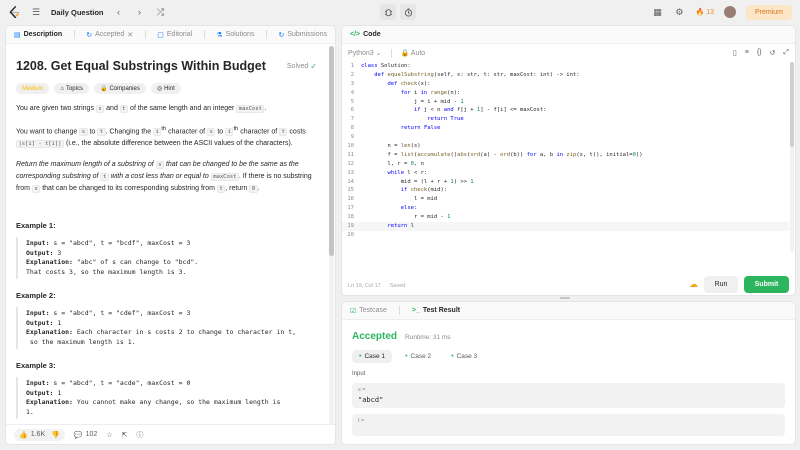 The width and height of the screenshot is (800, 450). What do you see at coordinates (85, 435) in the screenshot?
I see `comments-button: 💬 102` at bounding box center [85, 435].